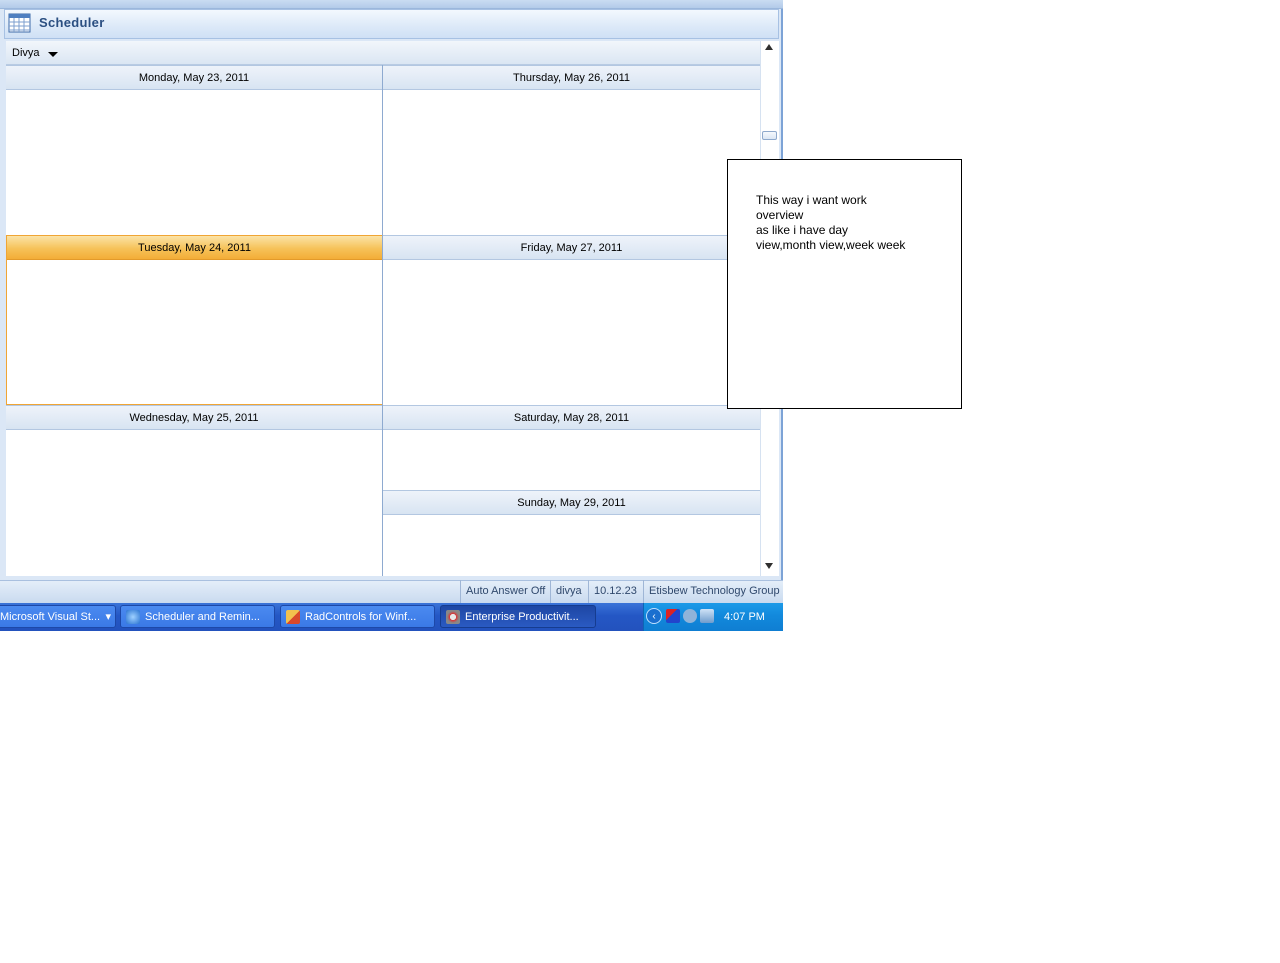 Image resolution: width=1280 pixels, height=963 pixels. I want to click on scroll-down-icon, so click(769, 566).